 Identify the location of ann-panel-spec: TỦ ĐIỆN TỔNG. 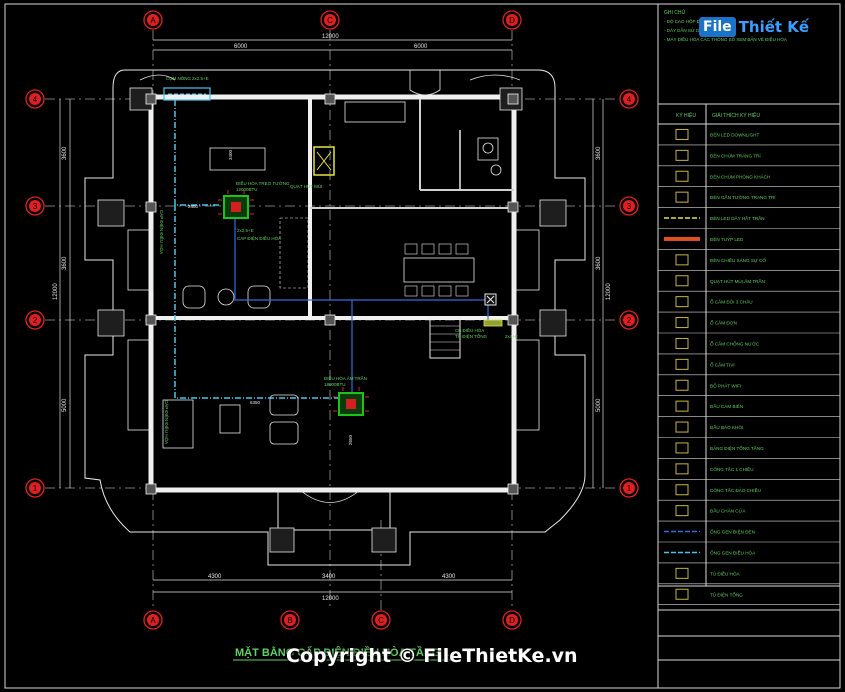
(471, 335).